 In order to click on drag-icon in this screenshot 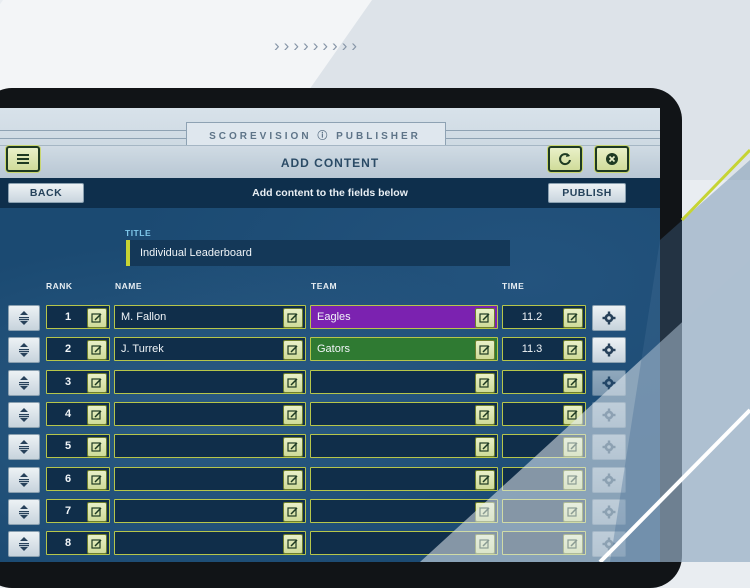, I will do `click(24, 318)`.